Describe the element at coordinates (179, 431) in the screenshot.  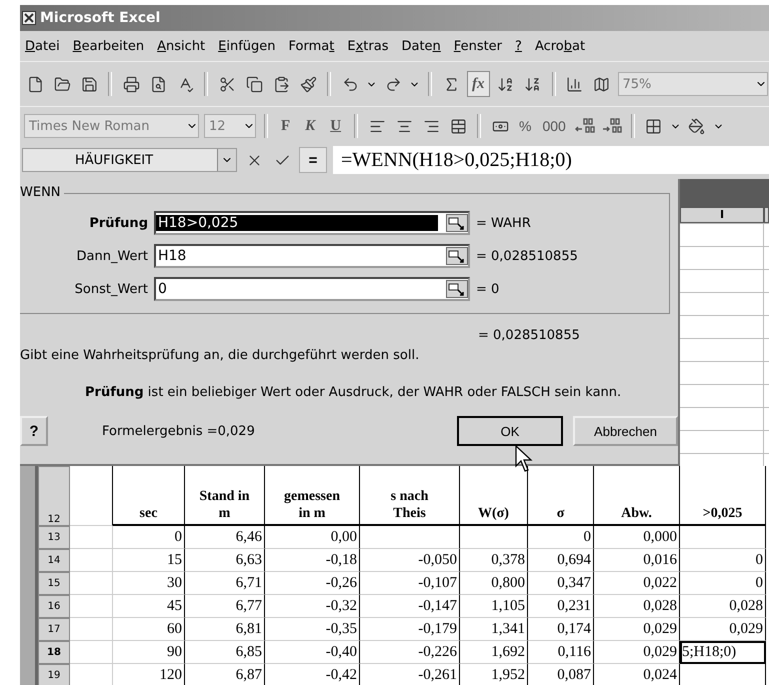
I see `formula-result: Formelergebnis =0,029` at that location.